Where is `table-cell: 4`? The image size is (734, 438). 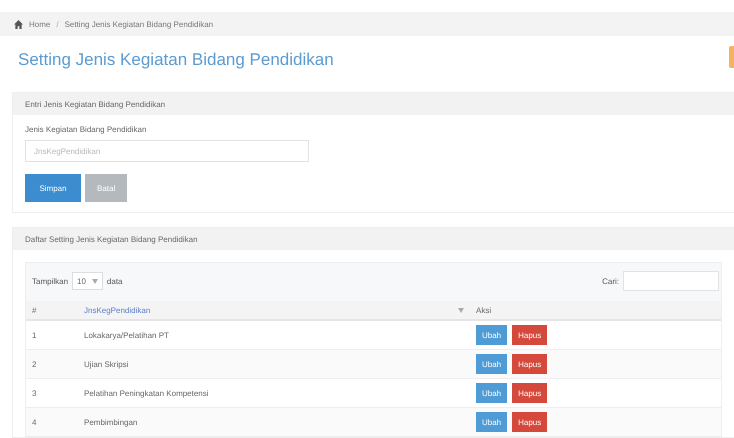 table-cell: 4 is located at coordinates (34, 422).